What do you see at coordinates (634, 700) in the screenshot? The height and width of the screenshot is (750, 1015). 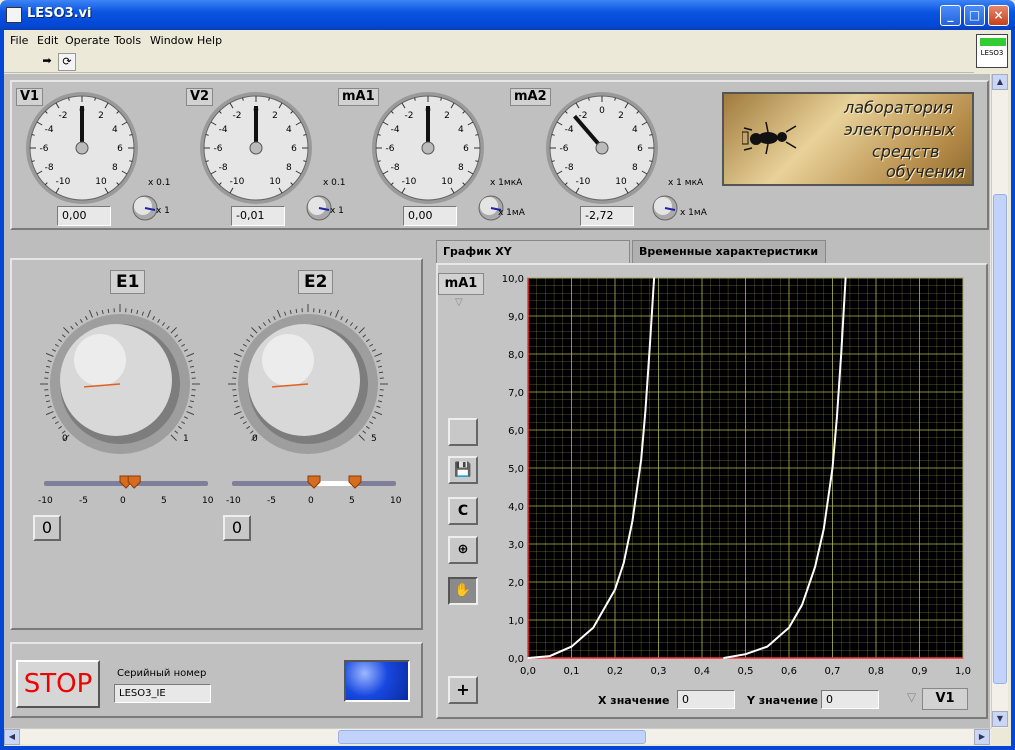 I see `x-value-label: X значение` at bounding box center [634, 700].